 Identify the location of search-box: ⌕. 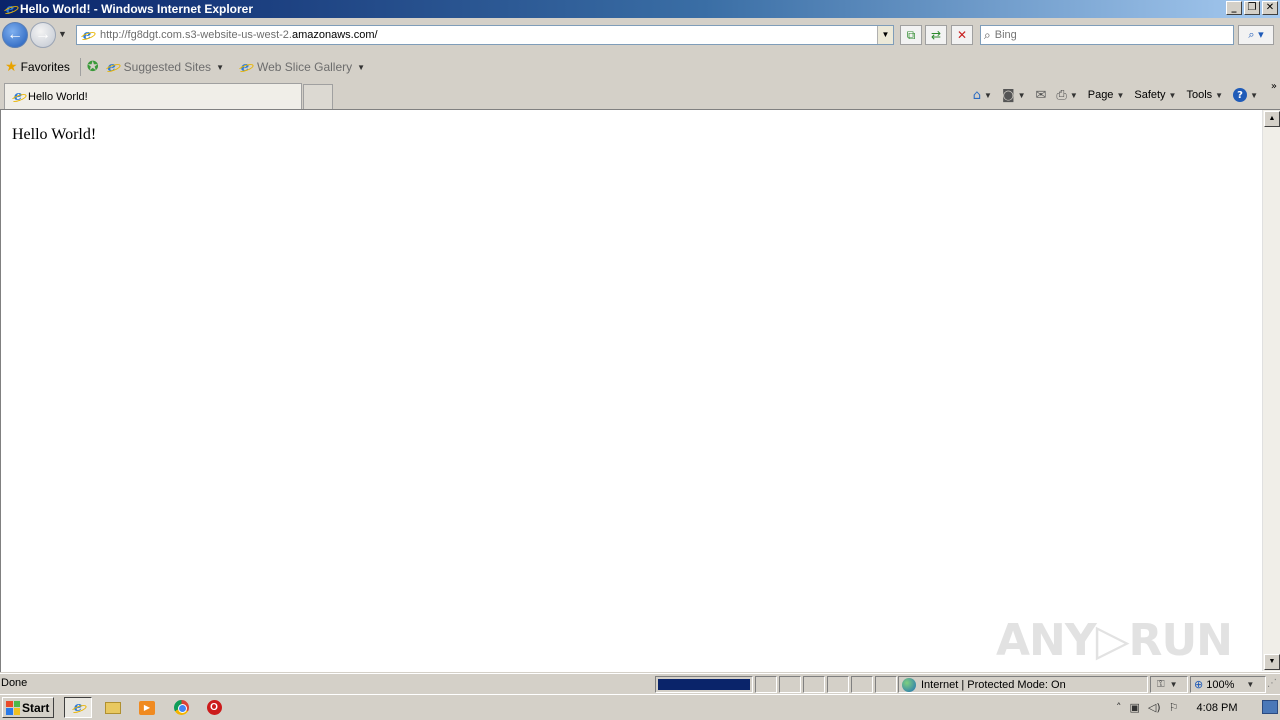
(1107, 35).